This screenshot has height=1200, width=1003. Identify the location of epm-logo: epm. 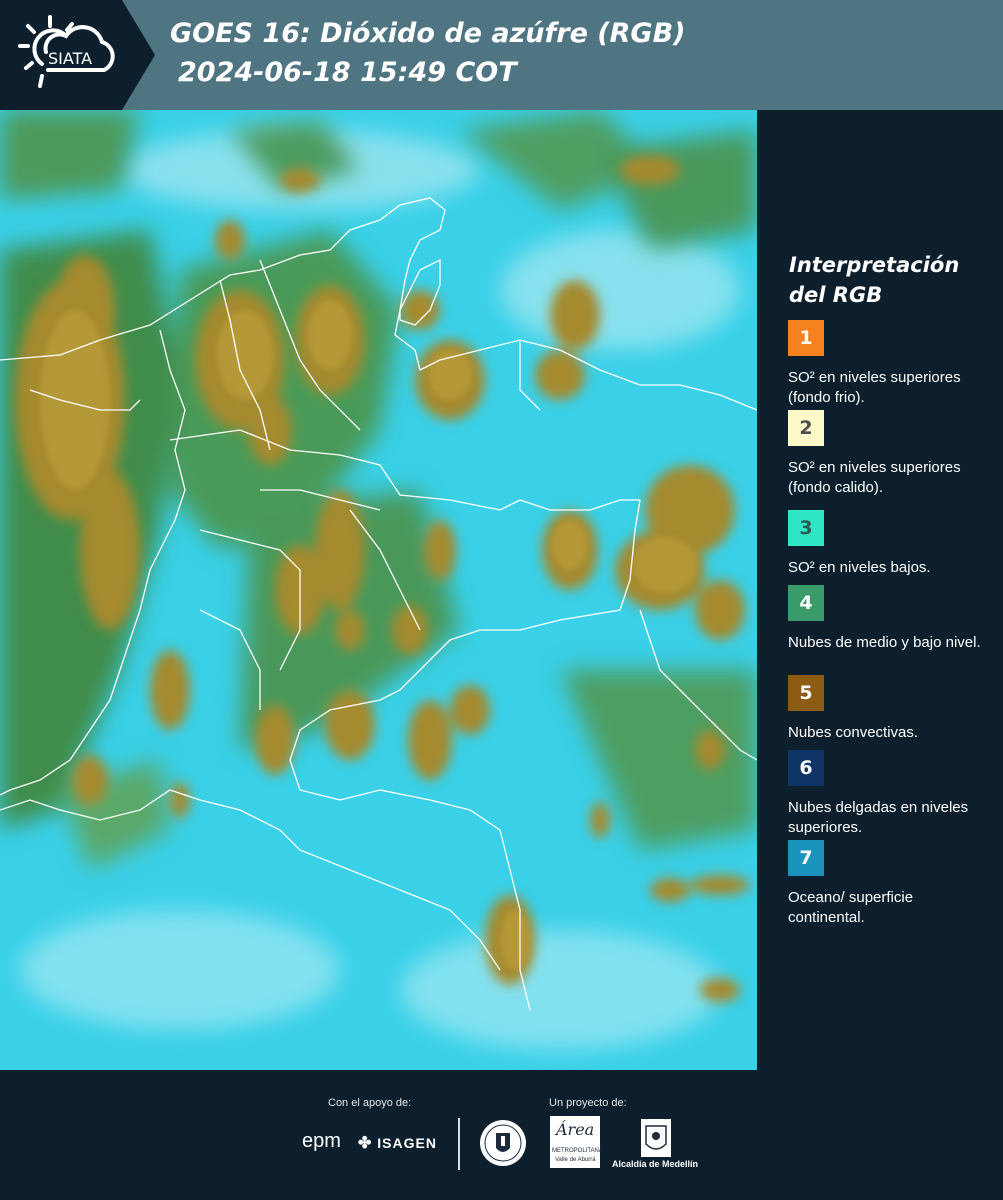
(321, 1141).